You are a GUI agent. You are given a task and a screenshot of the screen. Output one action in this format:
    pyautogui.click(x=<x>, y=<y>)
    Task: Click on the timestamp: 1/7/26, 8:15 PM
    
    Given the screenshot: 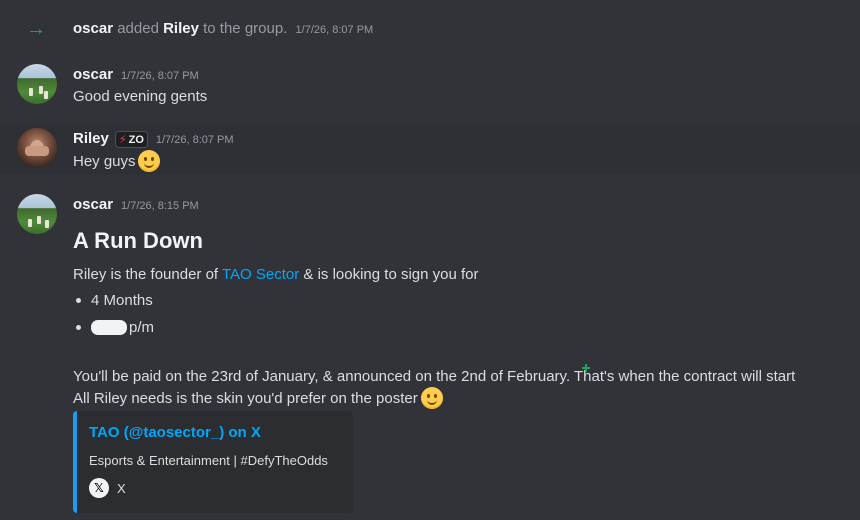 What is the action you would take?
    pyautogui.click(x=160, y=206)
    